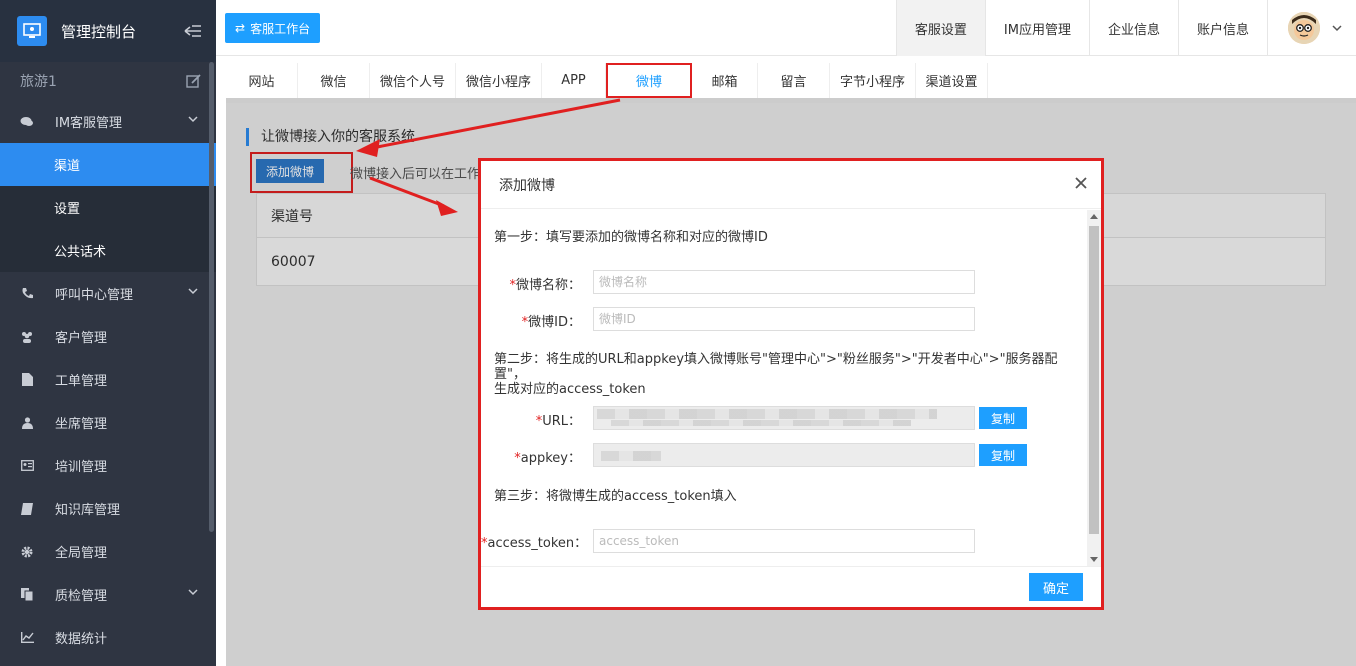 The width and height of the screenshot is (1356, 666). What do you see at coordinates (94, 295) in the screenshot?
I see `sidebar-item-label: 呼叫中心管理` at bounding box center [94, 295].